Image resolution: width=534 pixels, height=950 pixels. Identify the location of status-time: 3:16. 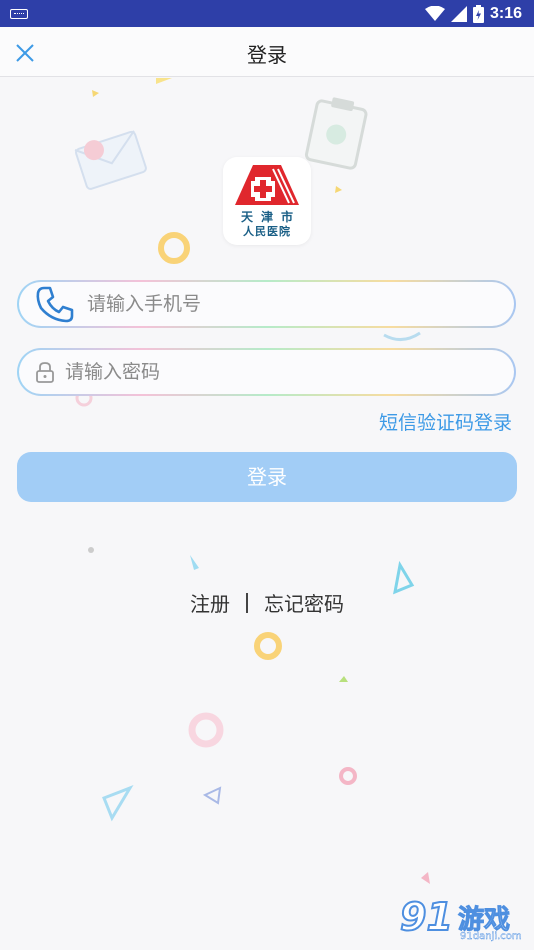
(505, 13).